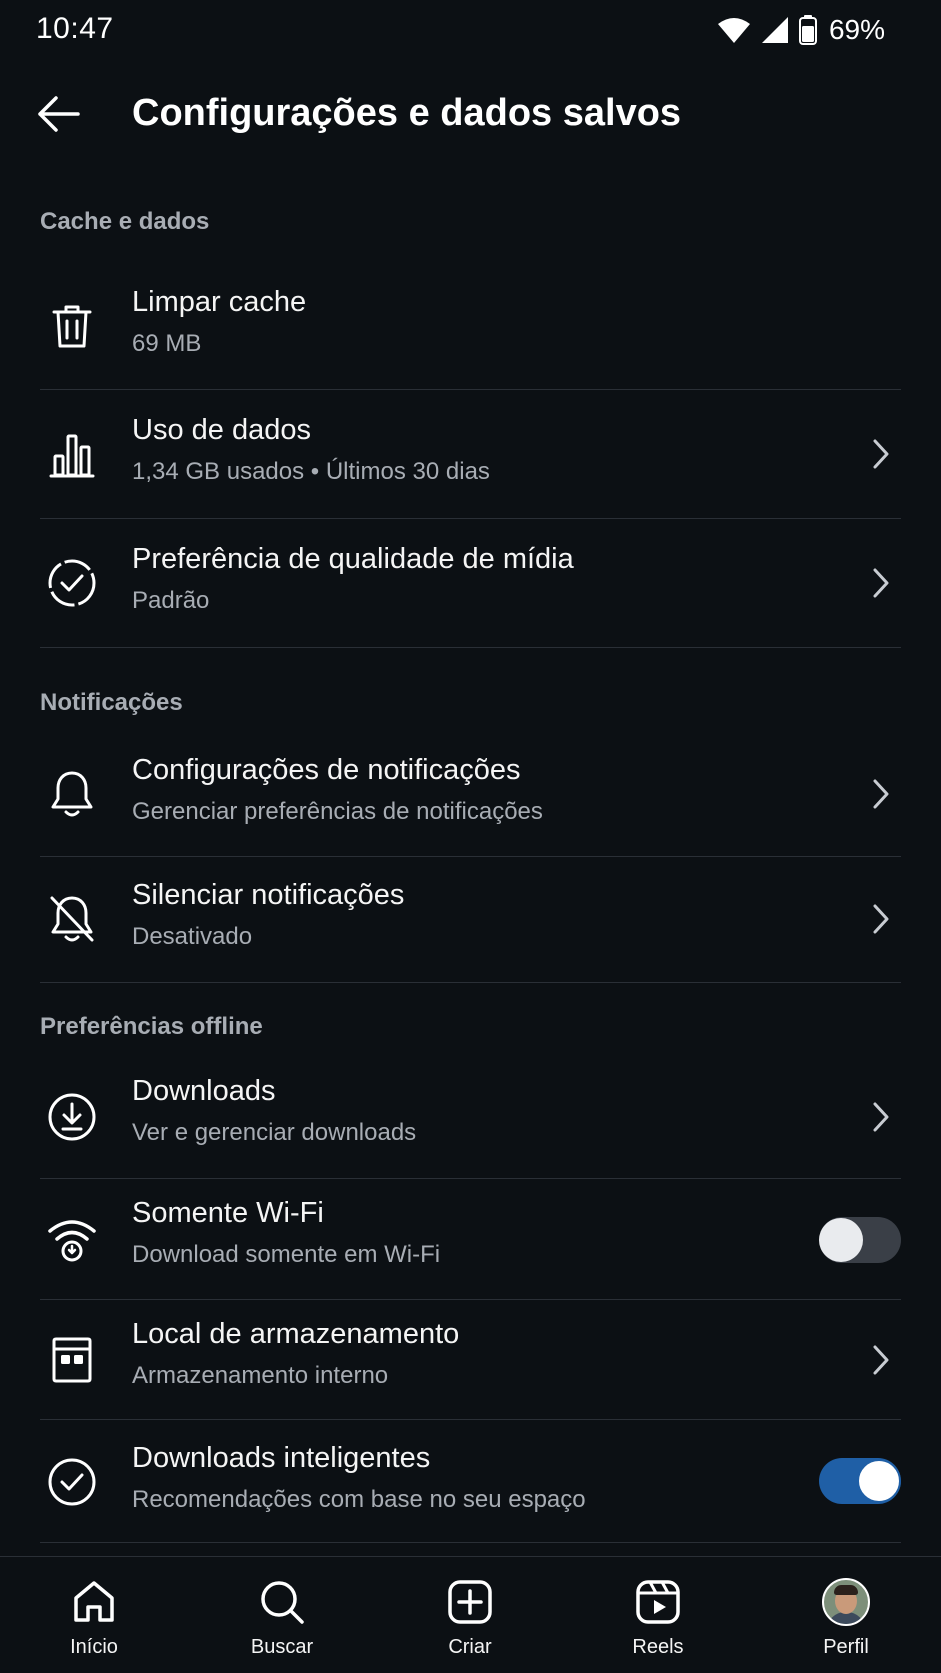 Image resolution: width=941 pixels, height=1673 pixels. I want to click on status-icons: 69%, so click(801, 30).